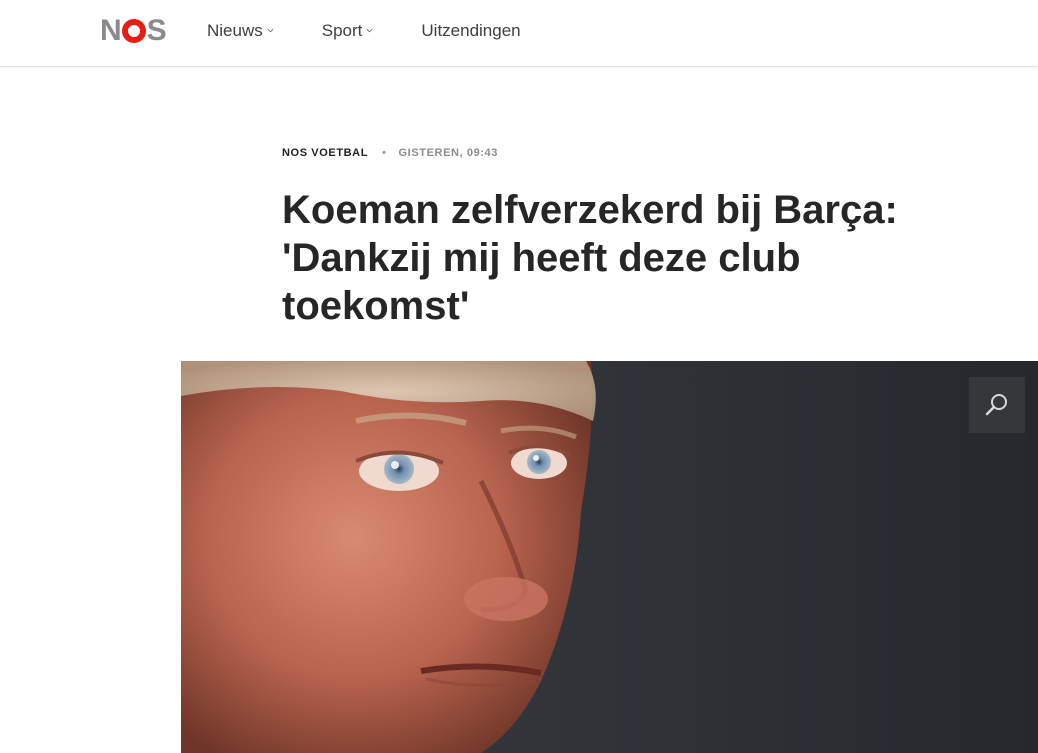  I want to click on logo-letter-n: N, so click(111, 30).